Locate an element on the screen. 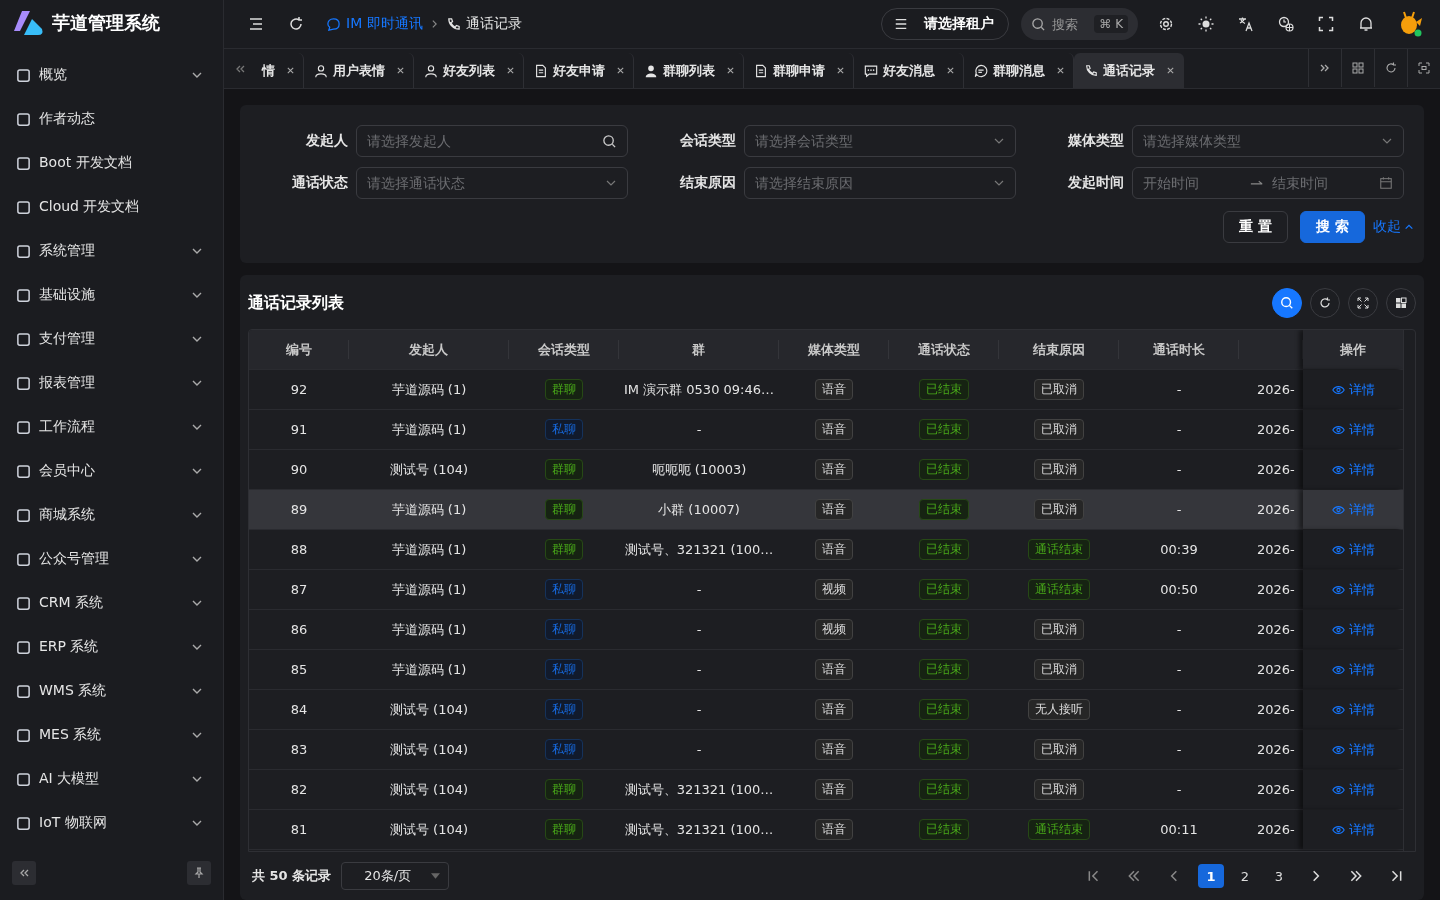 The height and width of the screenshot is (900, 1440). square-icon is located at coordinates (23, 295).